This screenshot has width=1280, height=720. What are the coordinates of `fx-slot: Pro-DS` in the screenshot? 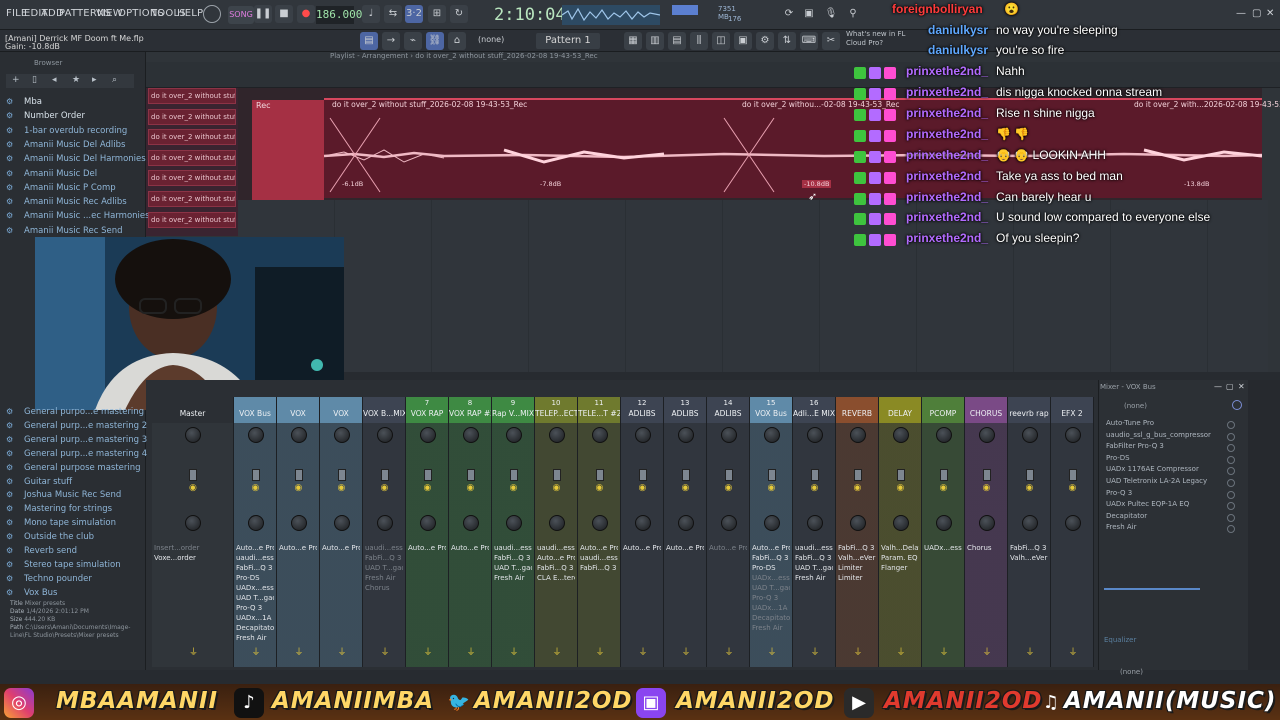 It's located at (1166, 460).